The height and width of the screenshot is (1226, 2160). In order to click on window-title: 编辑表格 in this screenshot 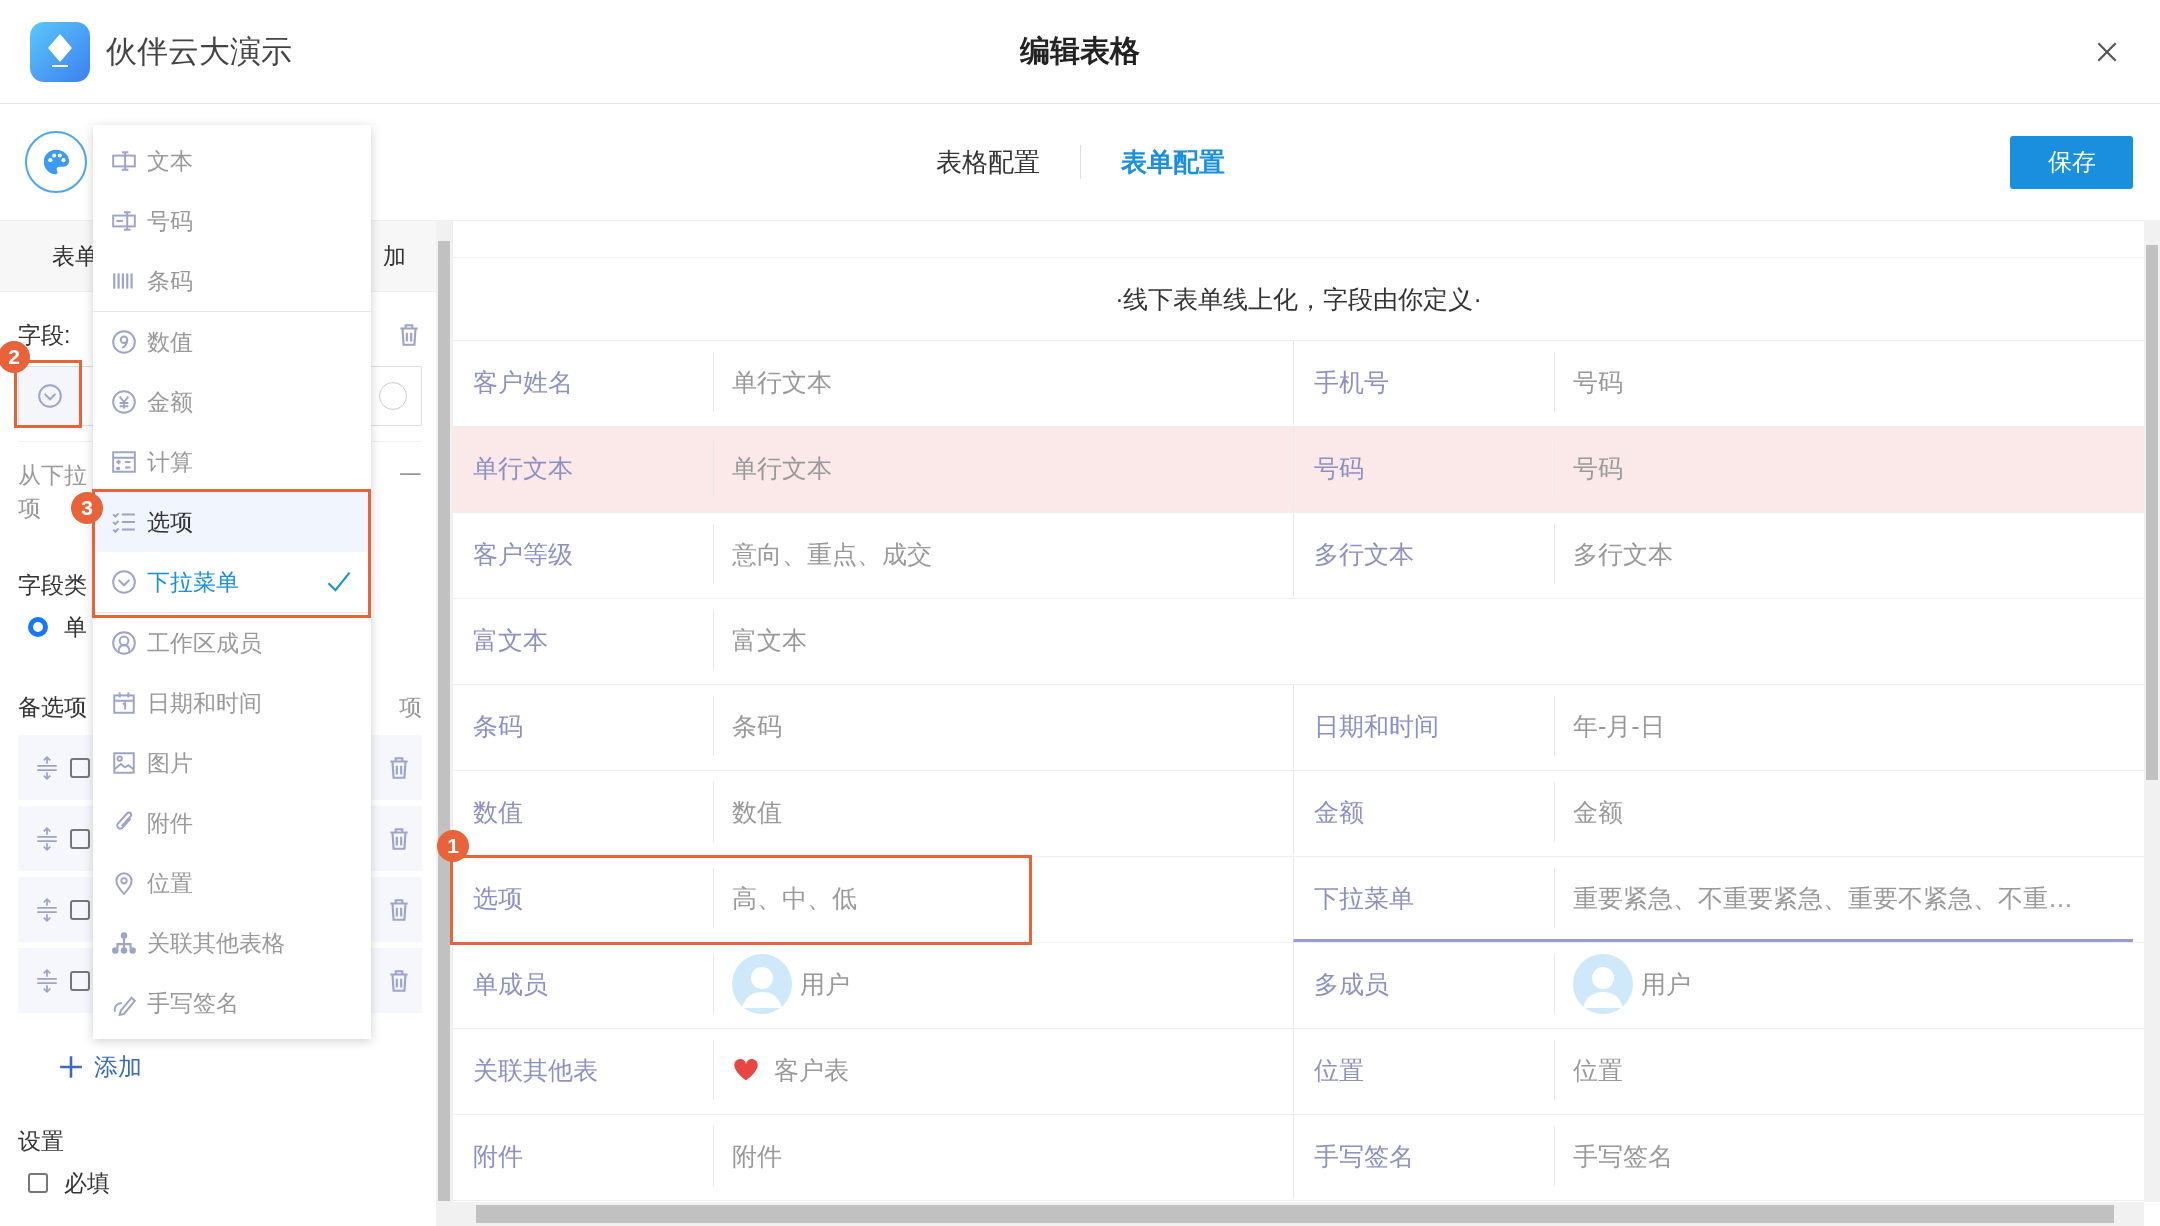, I will do `click(1080, 51)`.